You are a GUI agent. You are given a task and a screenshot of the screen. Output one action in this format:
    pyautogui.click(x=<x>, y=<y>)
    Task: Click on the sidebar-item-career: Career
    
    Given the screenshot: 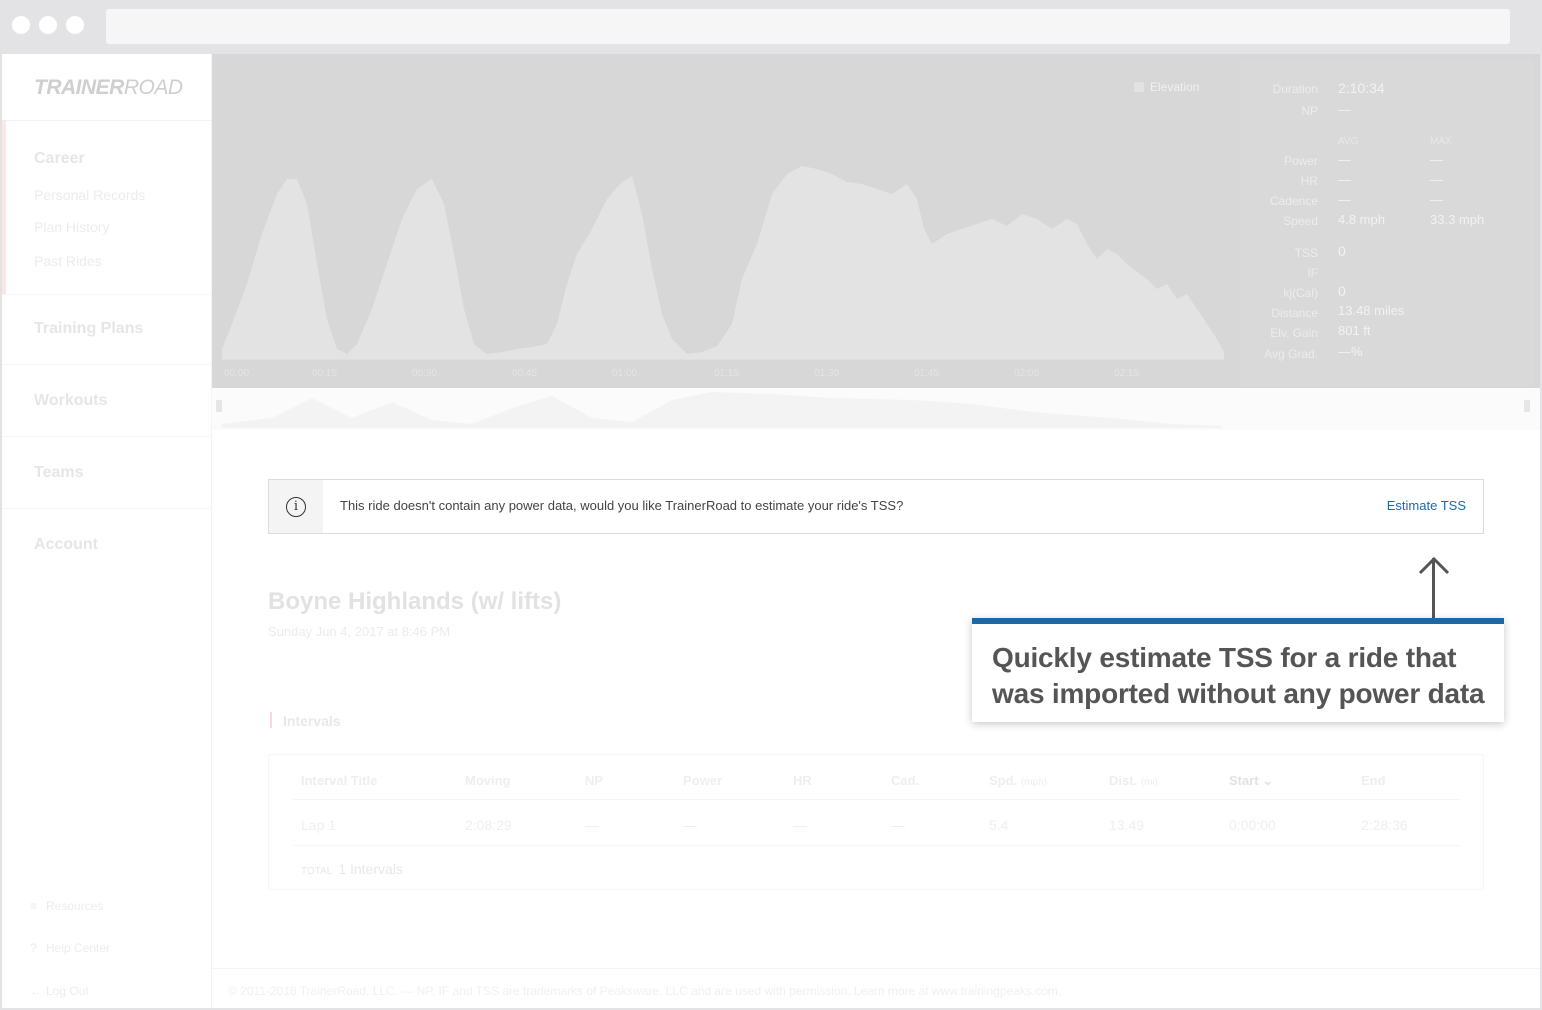 What is the action you would take?
    pyautogui.click(x=59, y=159)
    